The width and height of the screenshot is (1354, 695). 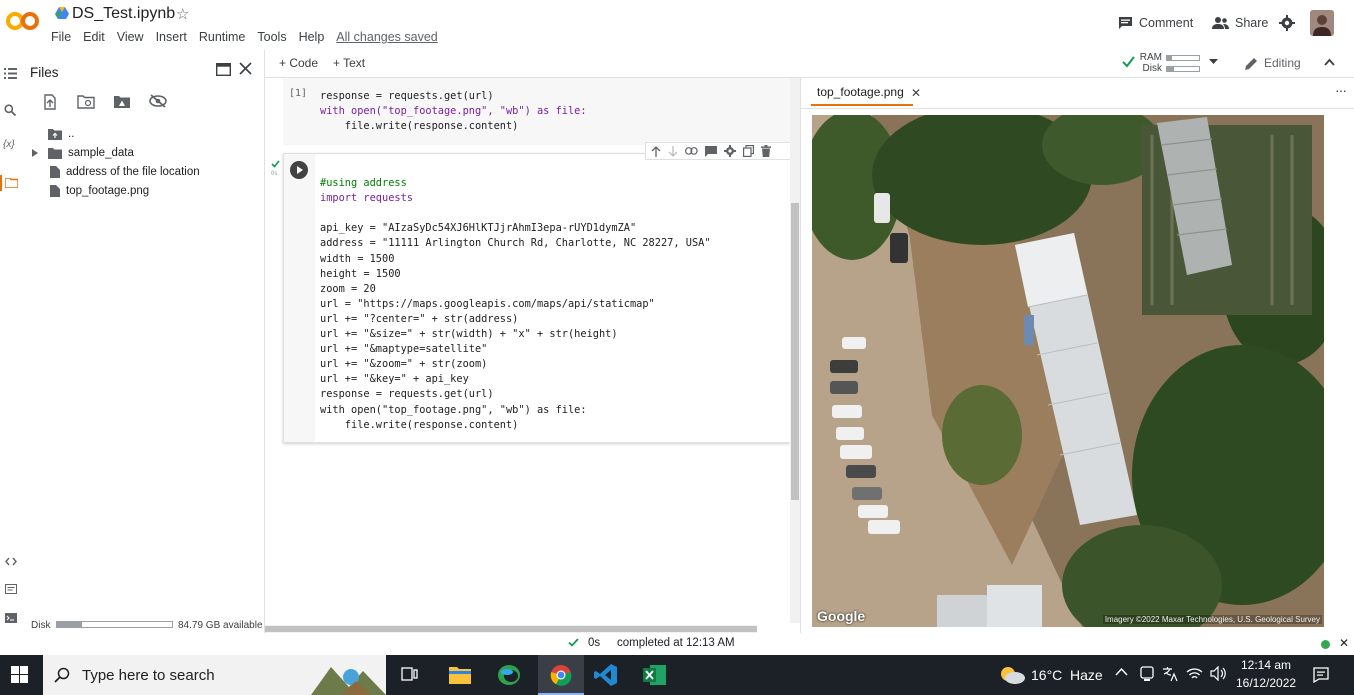 I want to click on menu-edit: Edit, so click(x=94, y=37).